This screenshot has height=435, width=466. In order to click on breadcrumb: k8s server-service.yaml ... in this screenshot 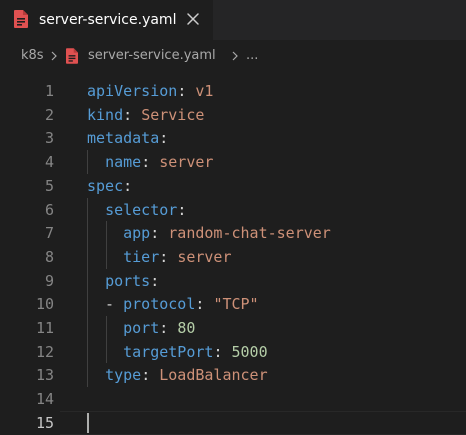, I will do `click(233, 56)`.